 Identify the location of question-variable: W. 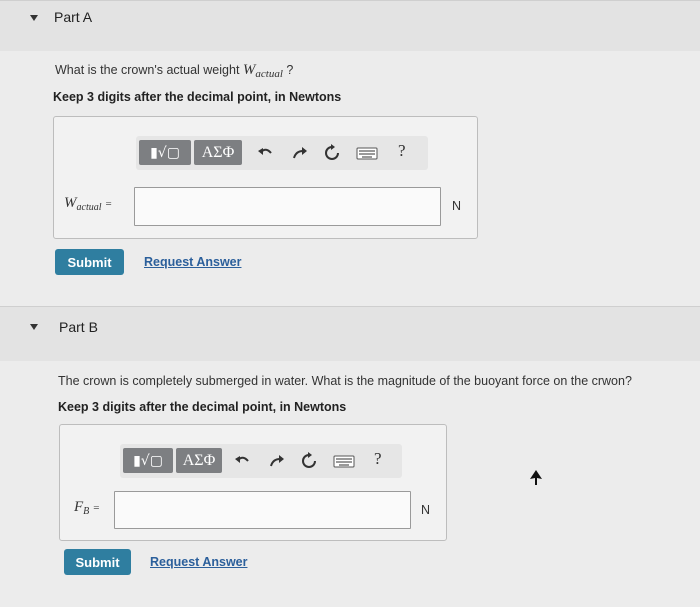
(249, 70).